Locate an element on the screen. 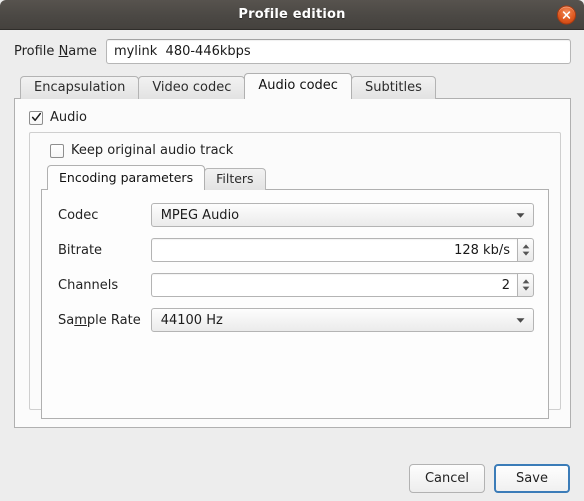 The image size is (584, 501). keep-original-checkbox-label: Keep original audio track is located at coordinates (152, 150).